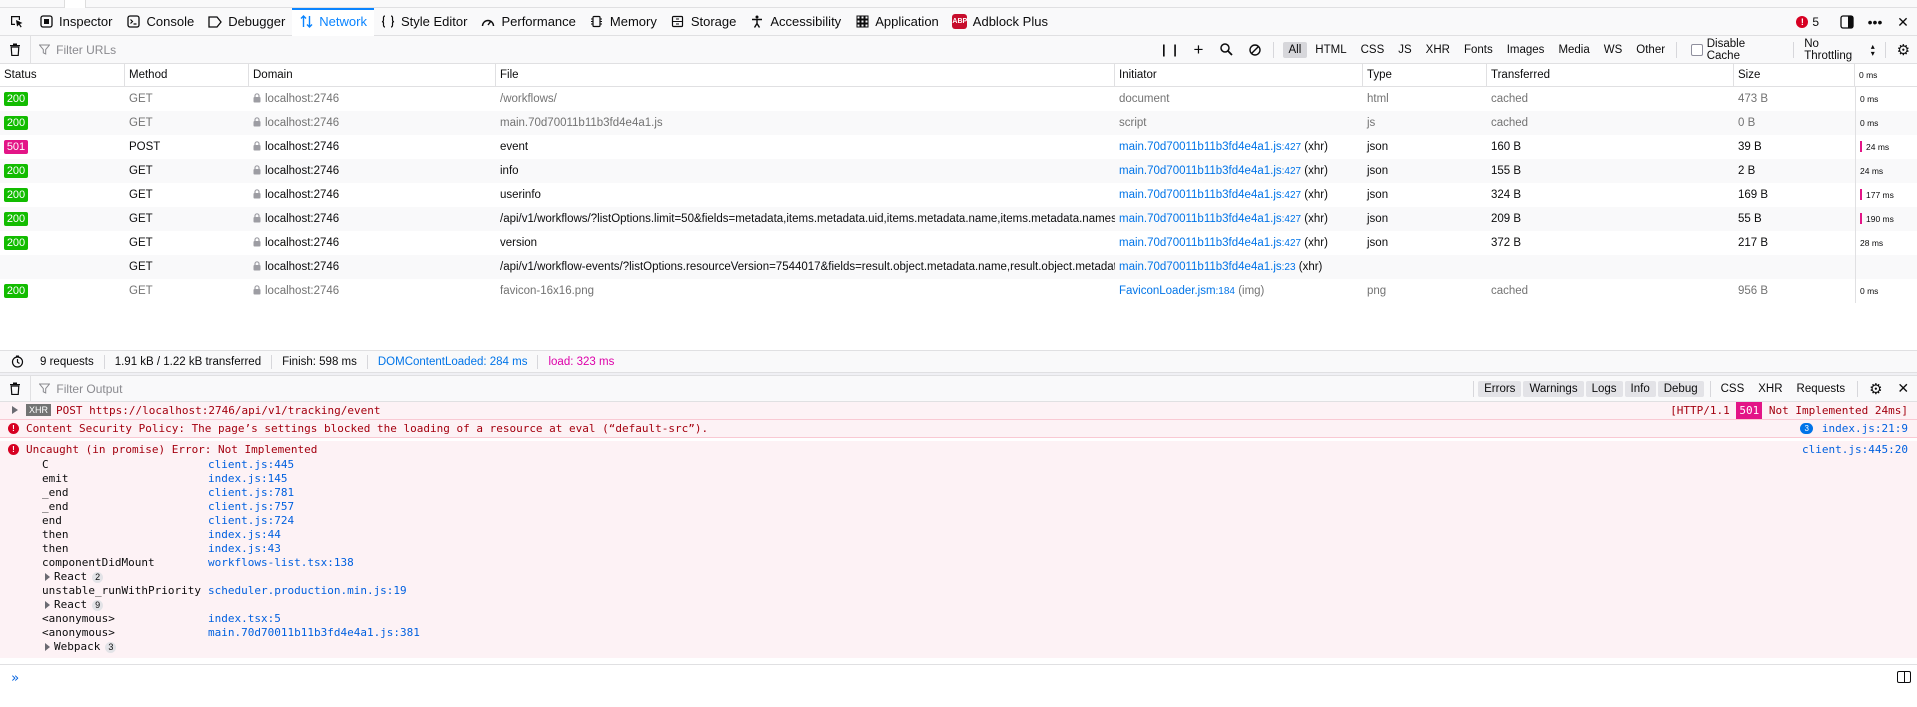 This screenshot has width=1917, height=707. Describe the element at coordinates (424, 22) in the screenshot. I see `tab-style-editor: Style Editor` at that location.